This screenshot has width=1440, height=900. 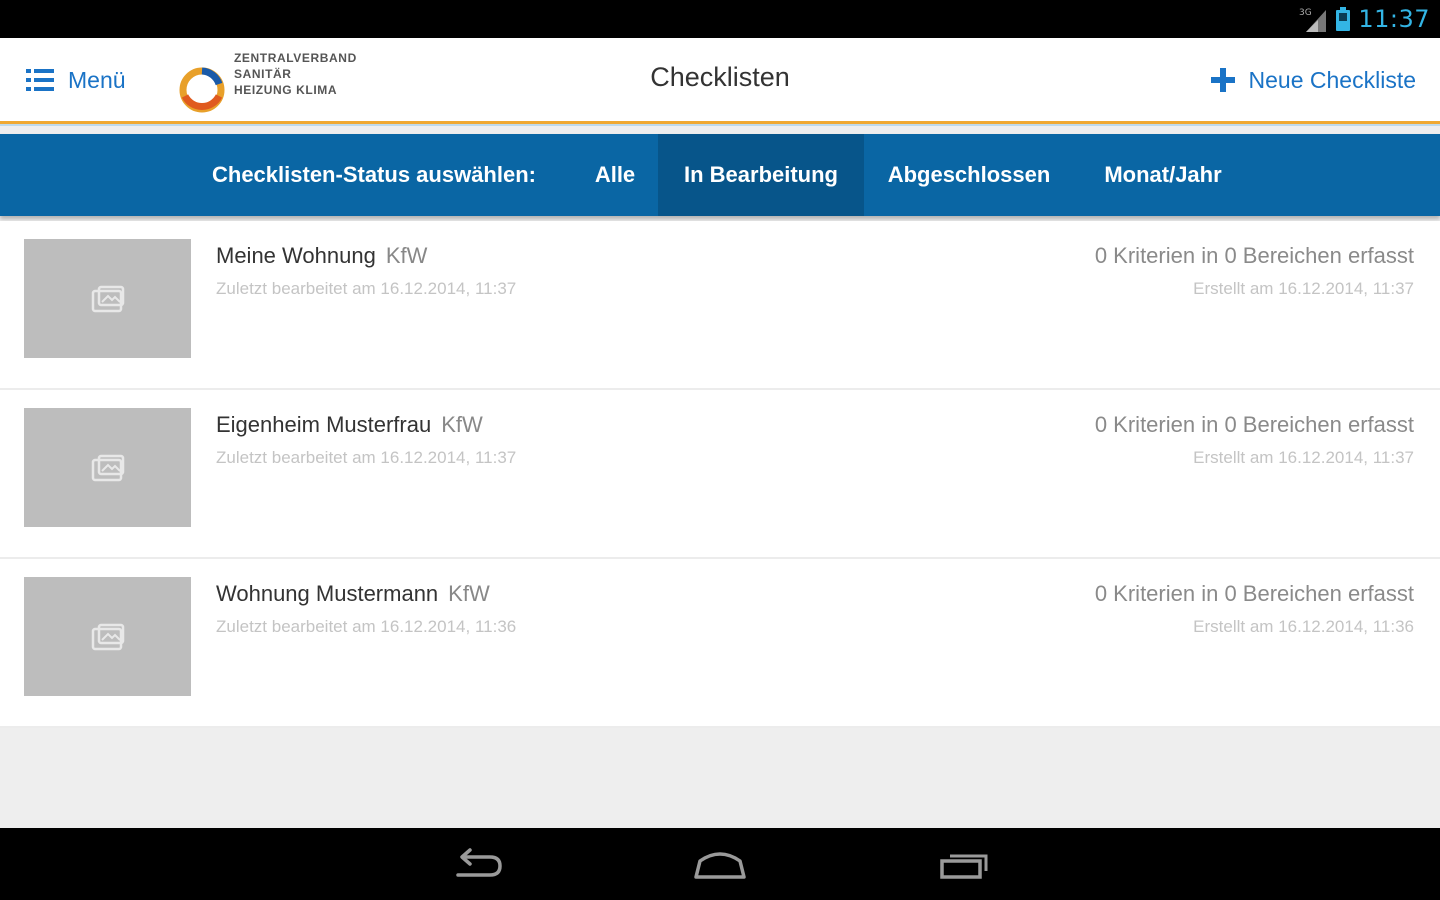 What do you see at coordinates (324, 424) in the screenshot?
I see `checklist-name: Eigenheim Musterfrau` at bounding box center [324, 424].